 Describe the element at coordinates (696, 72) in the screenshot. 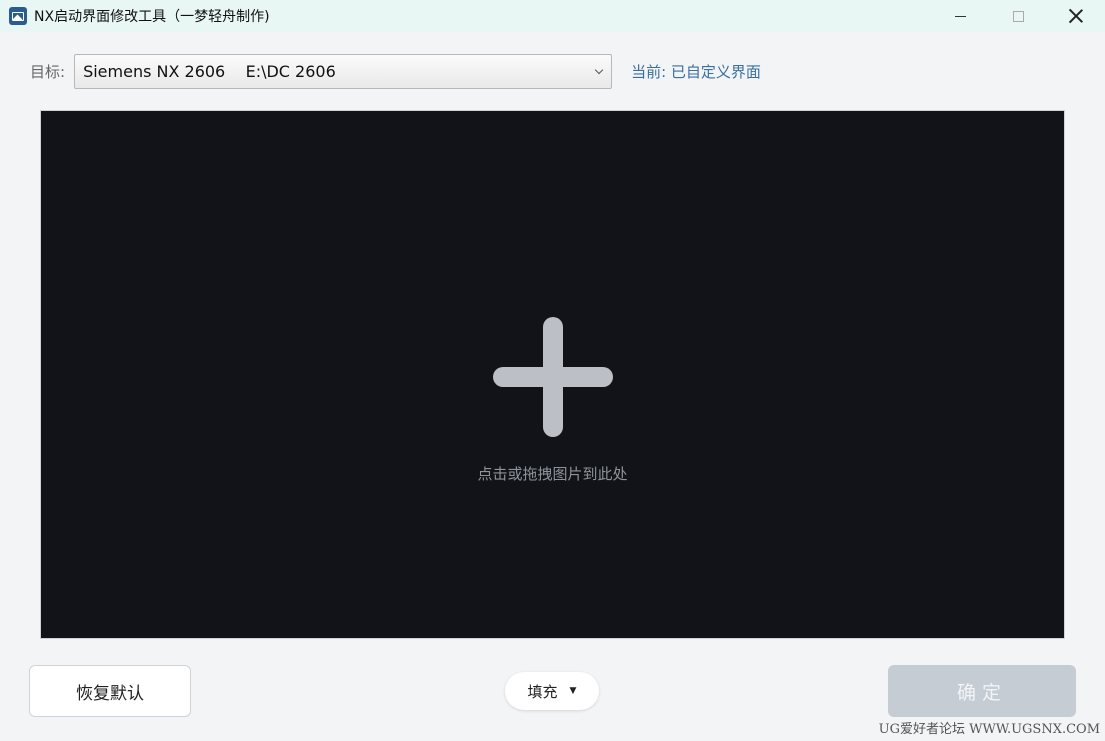

I see `current-status: 当前: 已自定义界面` at that location.